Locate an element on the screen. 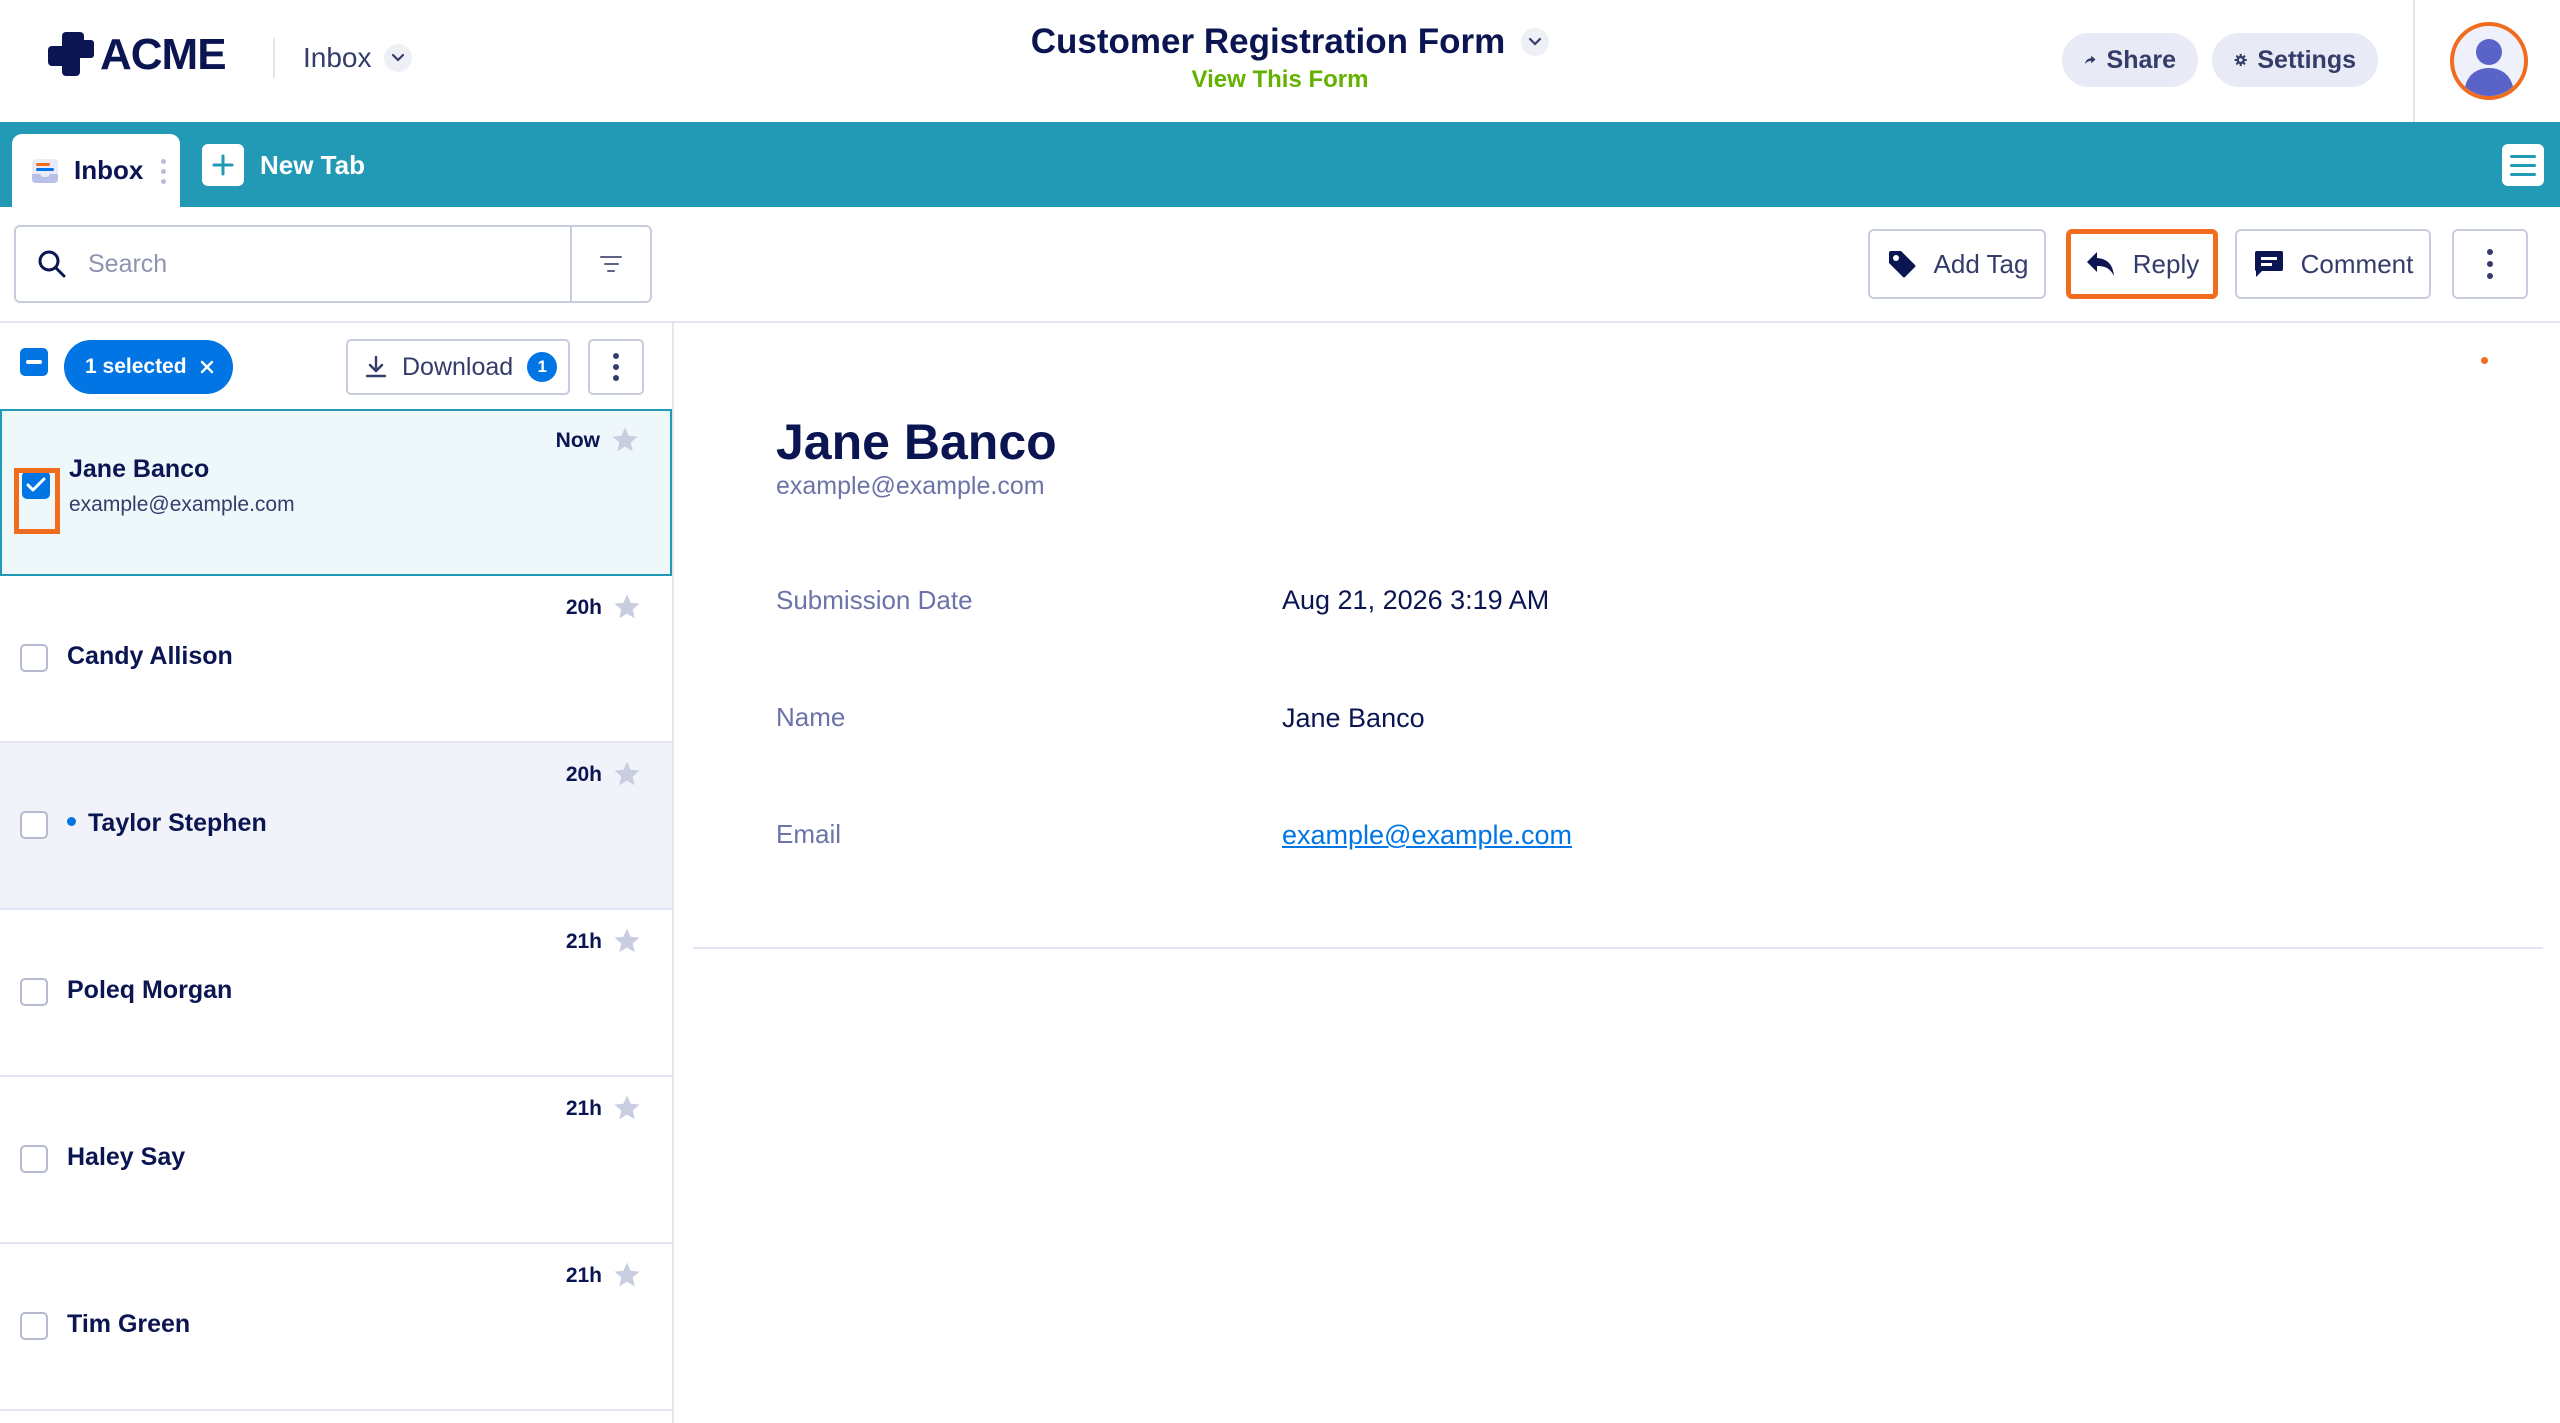 This screenshot has width=2560, height=1423. row-email: example@example.com is located at coordinates (182, 504).